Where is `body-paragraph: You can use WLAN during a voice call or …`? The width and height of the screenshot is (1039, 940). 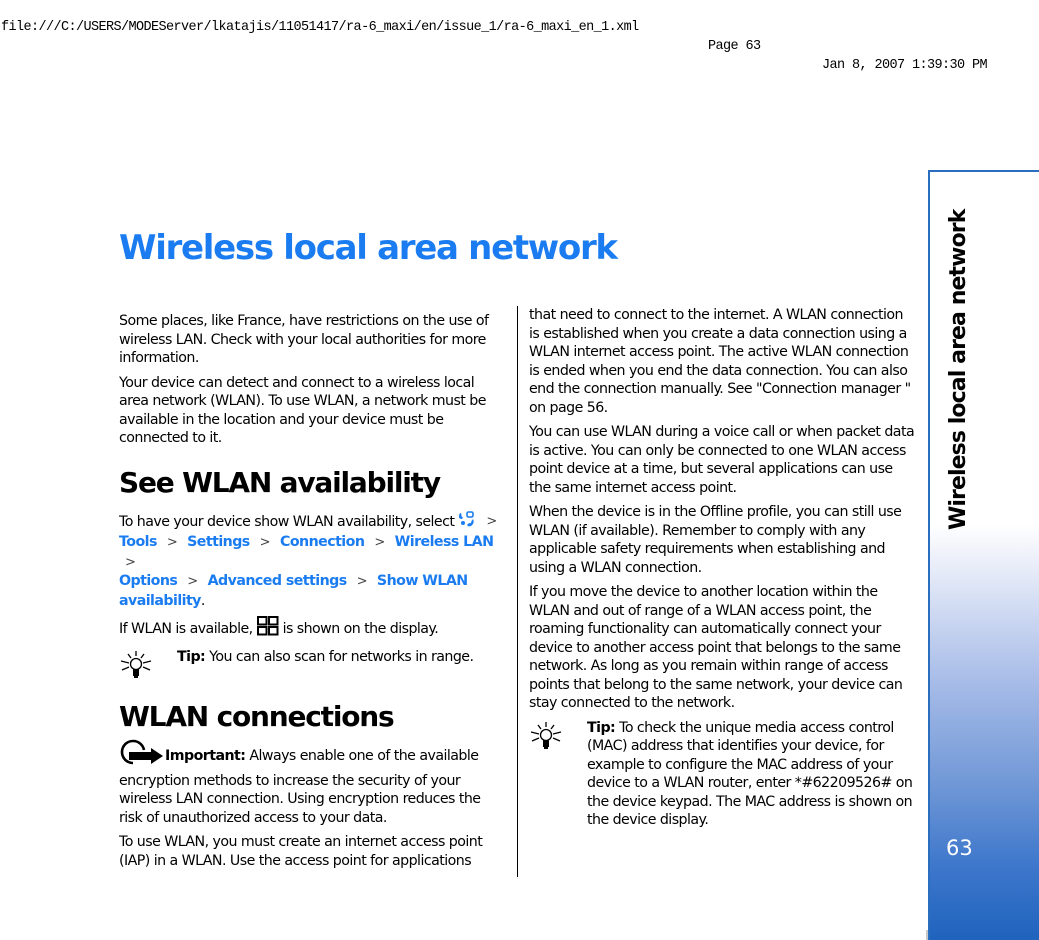
body-paragraph: You can use WLAN during a voice call or … is located at coordinates (722, 460).